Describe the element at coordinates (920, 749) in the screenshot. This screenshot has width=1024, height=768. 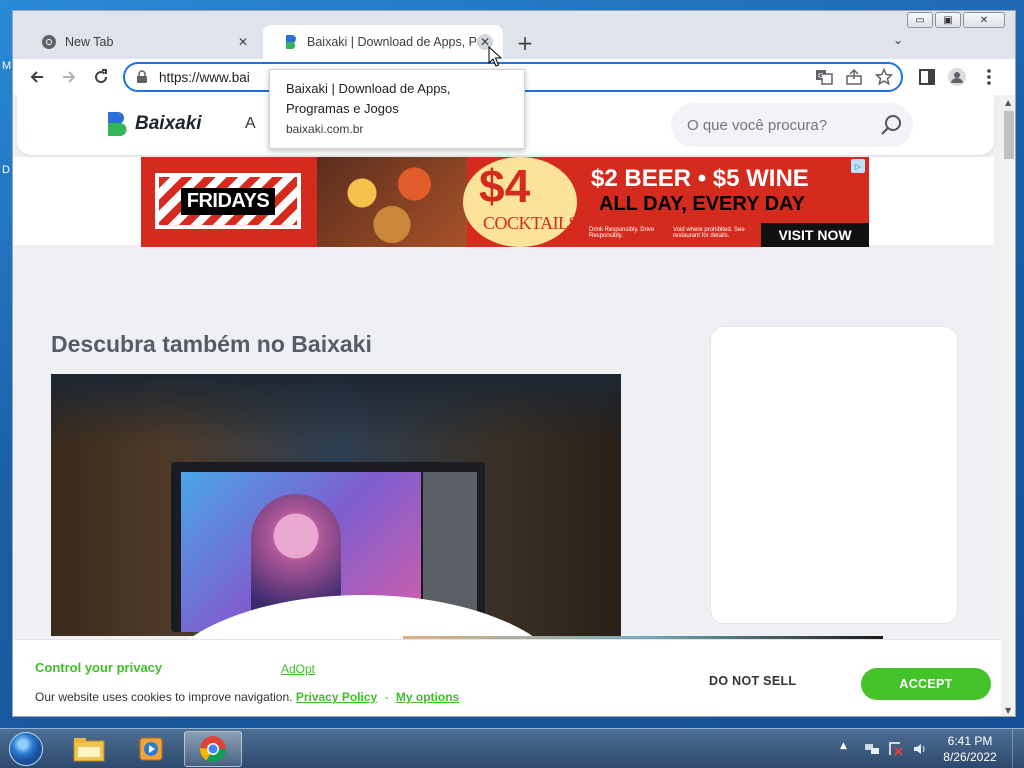
I see `volume-icon` at that location.